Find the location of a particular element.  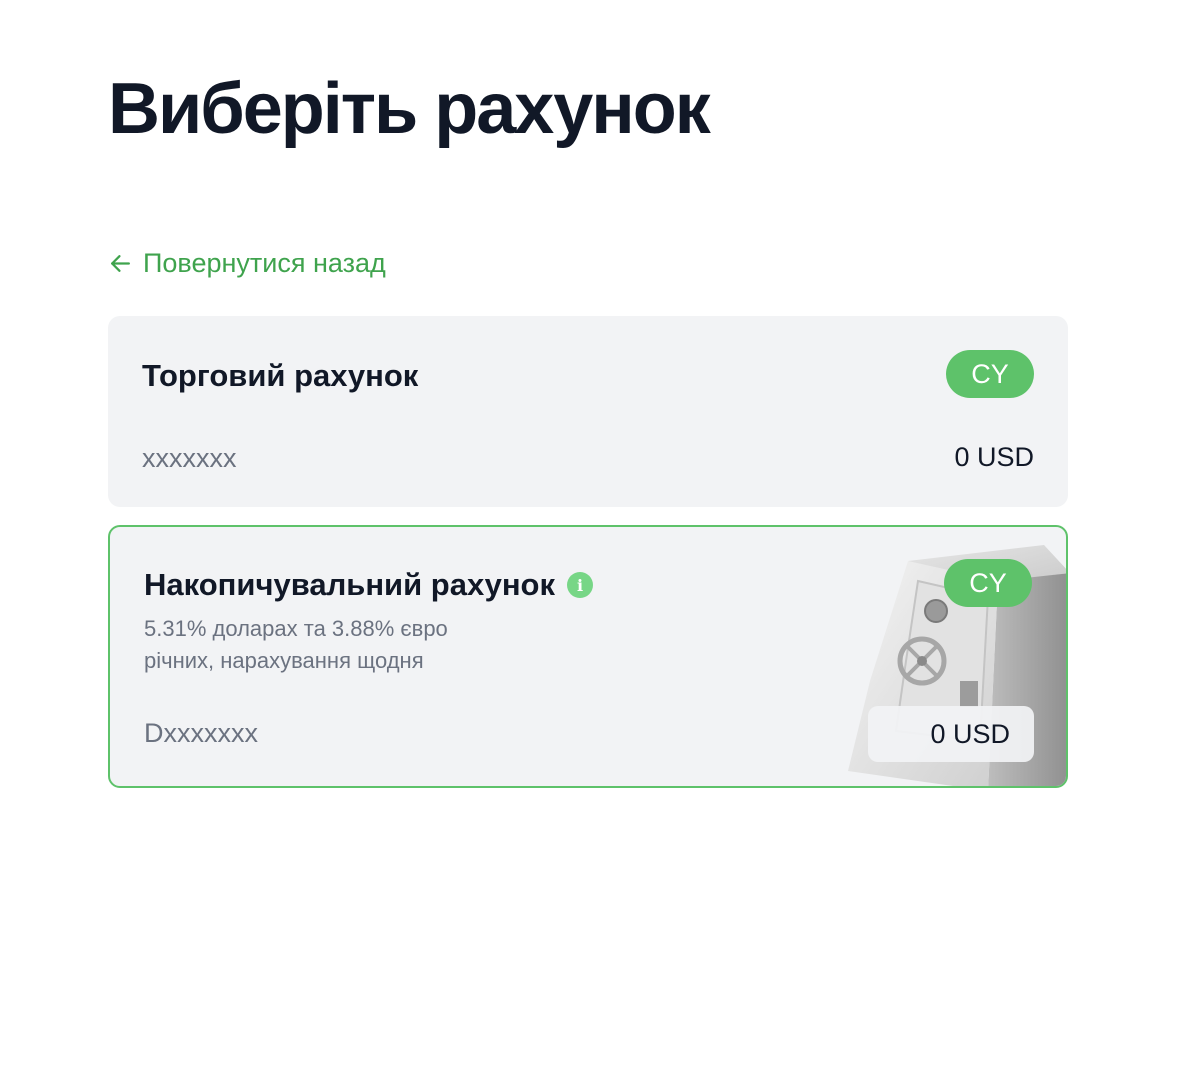

account-number: Dxxxxxxx is located at coordinates (201, 733).